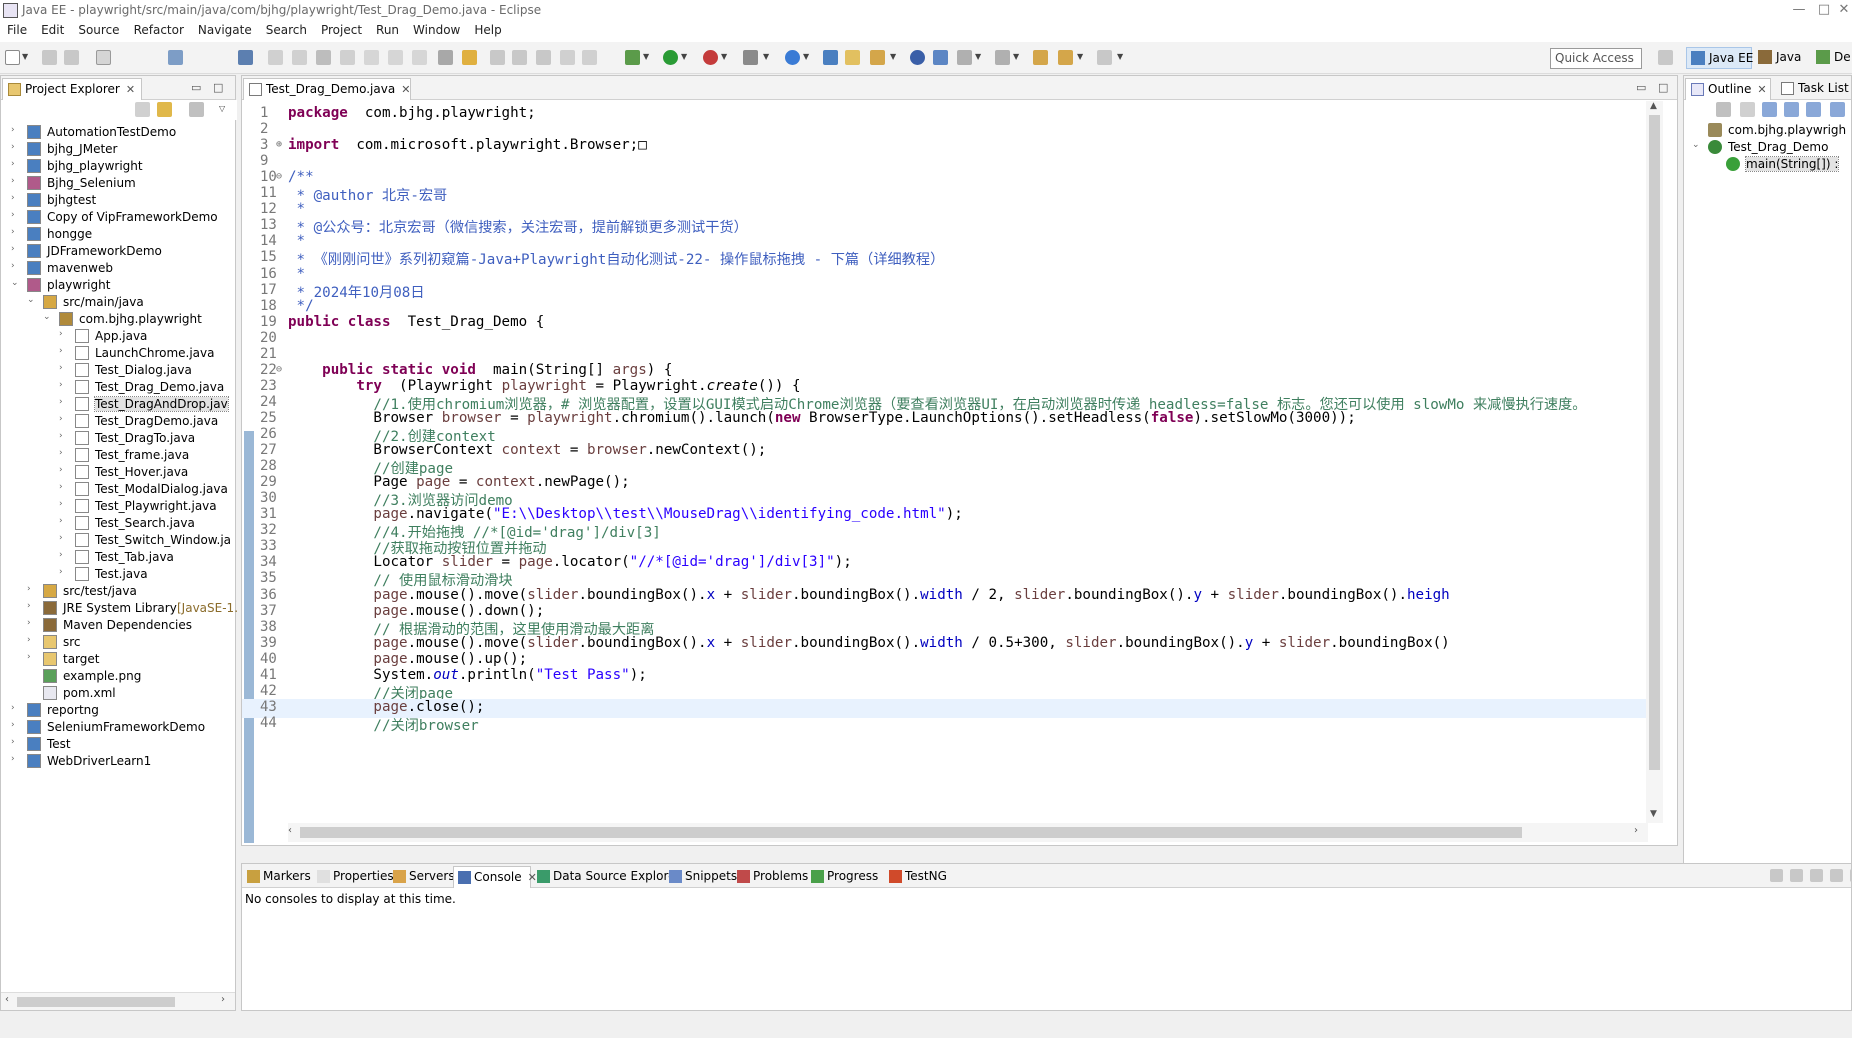 The height and width of the screenshot is (1038, 1852). What do you see at coordinates (1653, 106) in the screenshot?
I see `scroll-up-icon: ▲` at bounding box center [1653, 106].